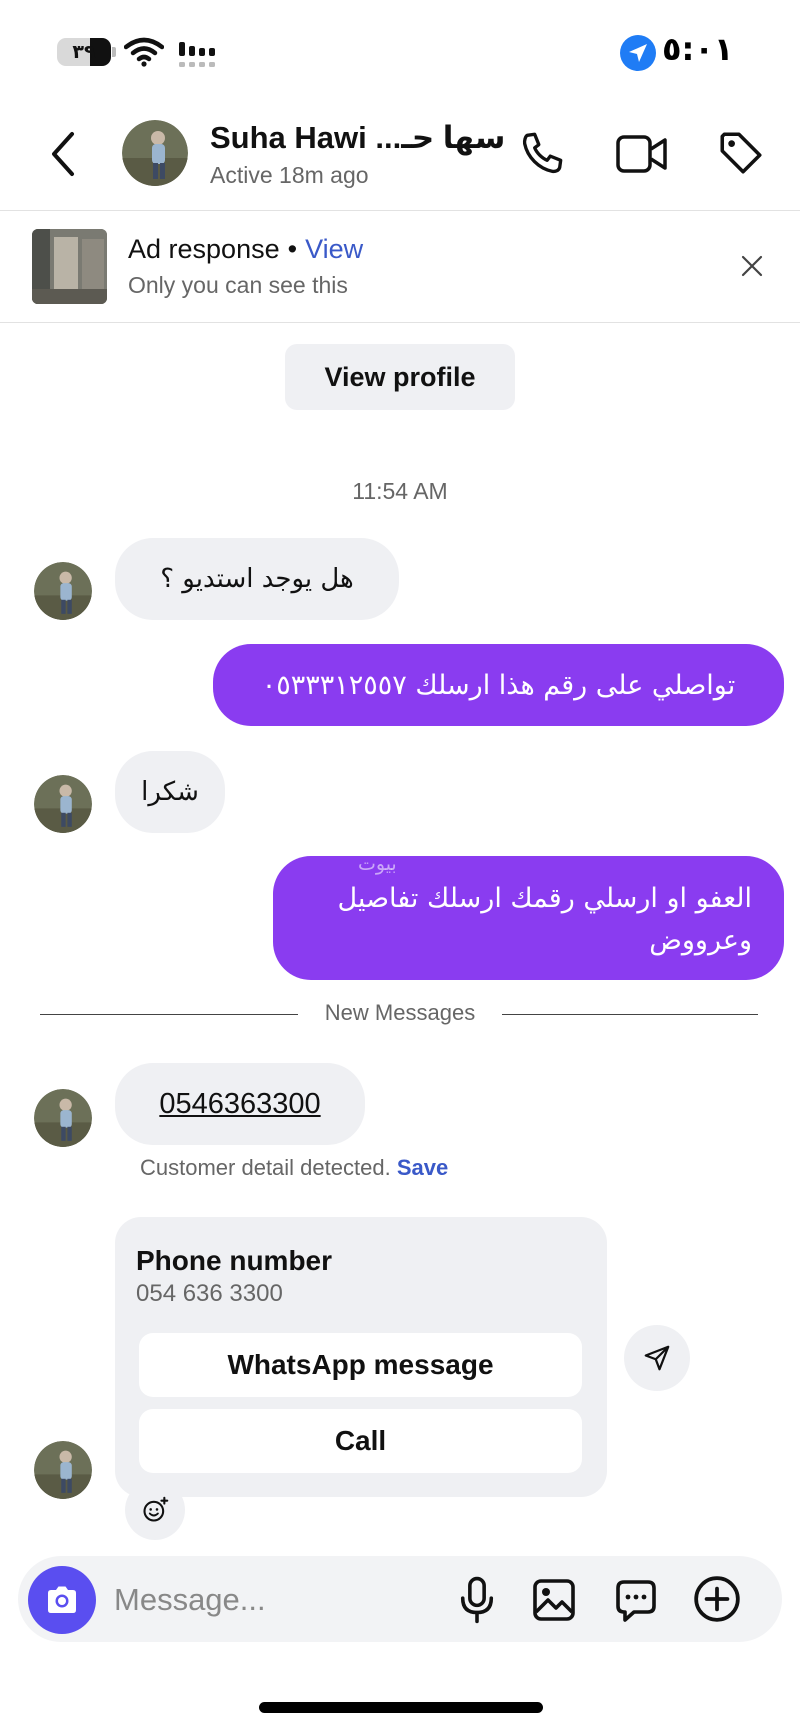  What do you see at coordinates (638, 53) in the screenshot?
I see `location-icon` at bounding box center [638, 53].